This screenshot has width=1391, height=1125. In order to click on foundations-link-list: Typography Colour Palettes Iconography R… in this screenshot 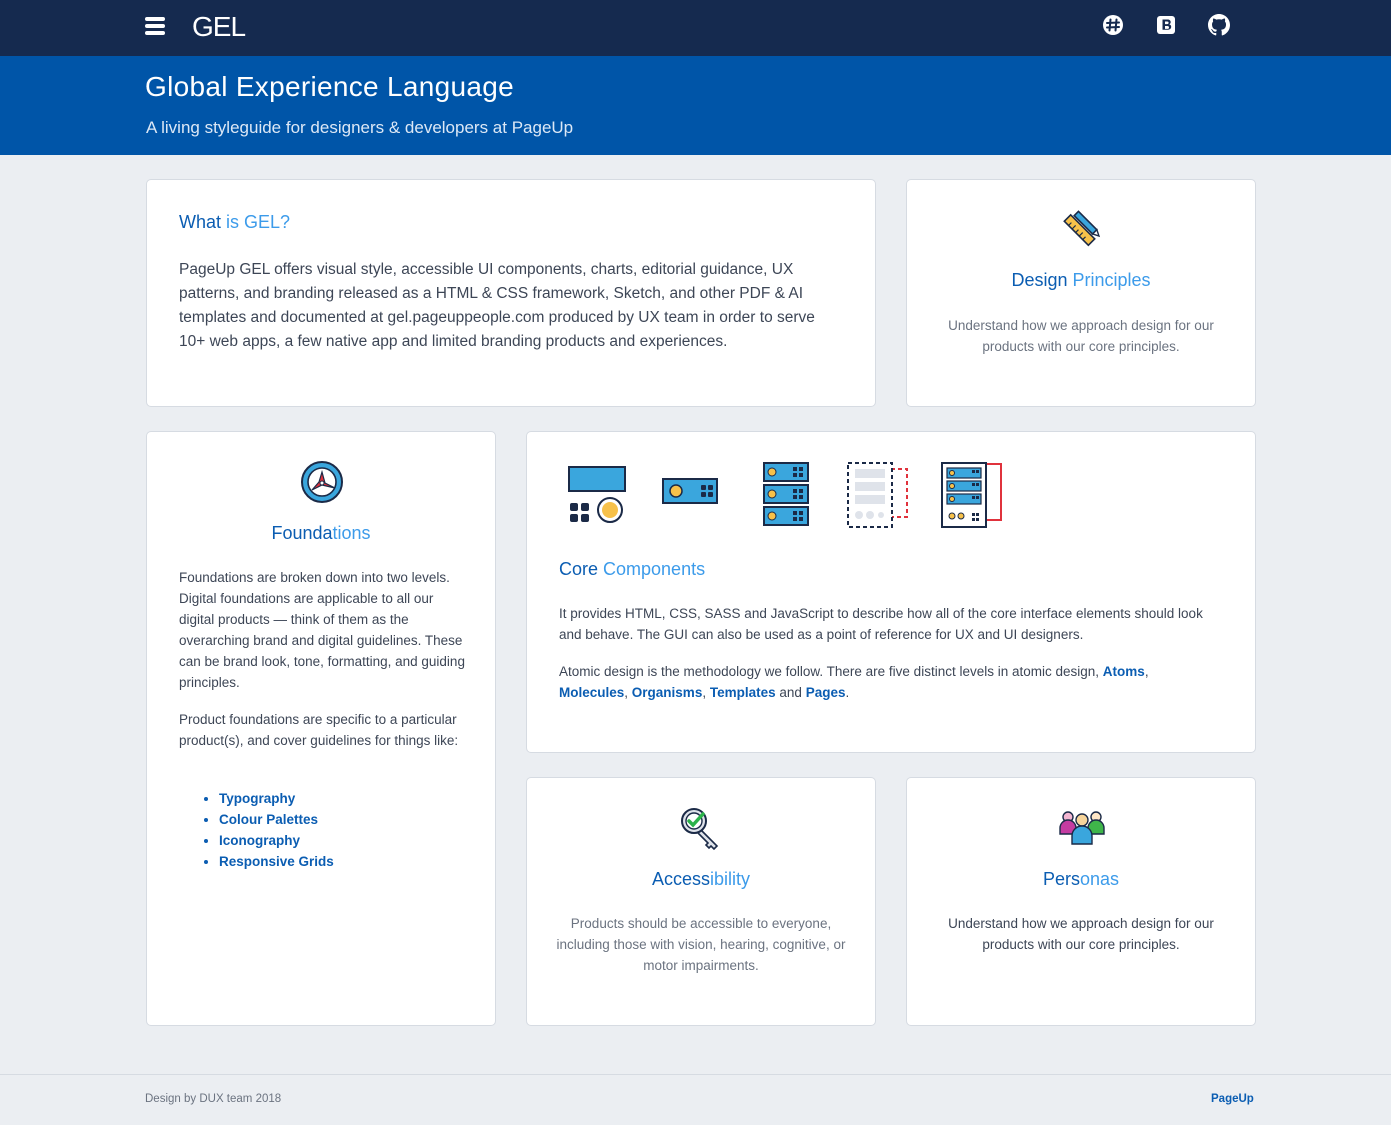, I will do `click(276, 830)`.